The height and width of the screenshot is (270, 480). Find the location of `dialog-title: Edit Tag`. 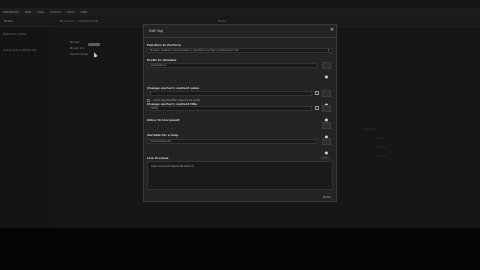

dialog-title: Edit Tag is located at coordinates (156, 31).